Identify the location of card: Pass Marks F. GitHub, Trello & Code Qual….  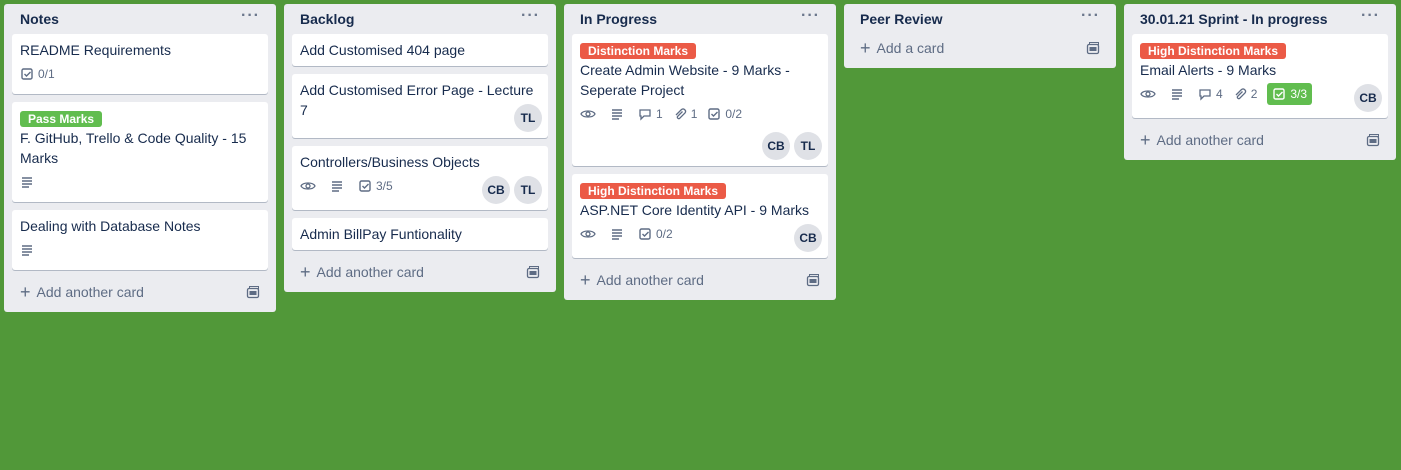
(140, 152).